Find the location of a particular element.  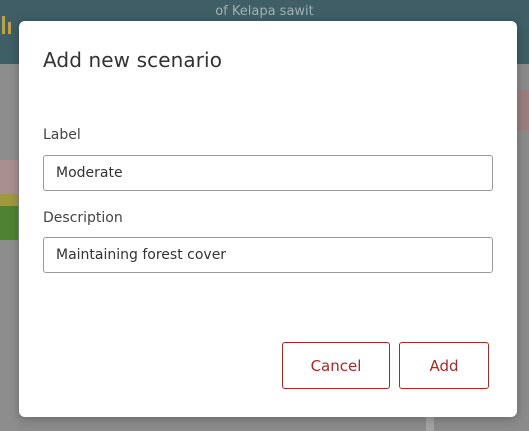

background-scroll-tick is located at coordinates (430, 424).